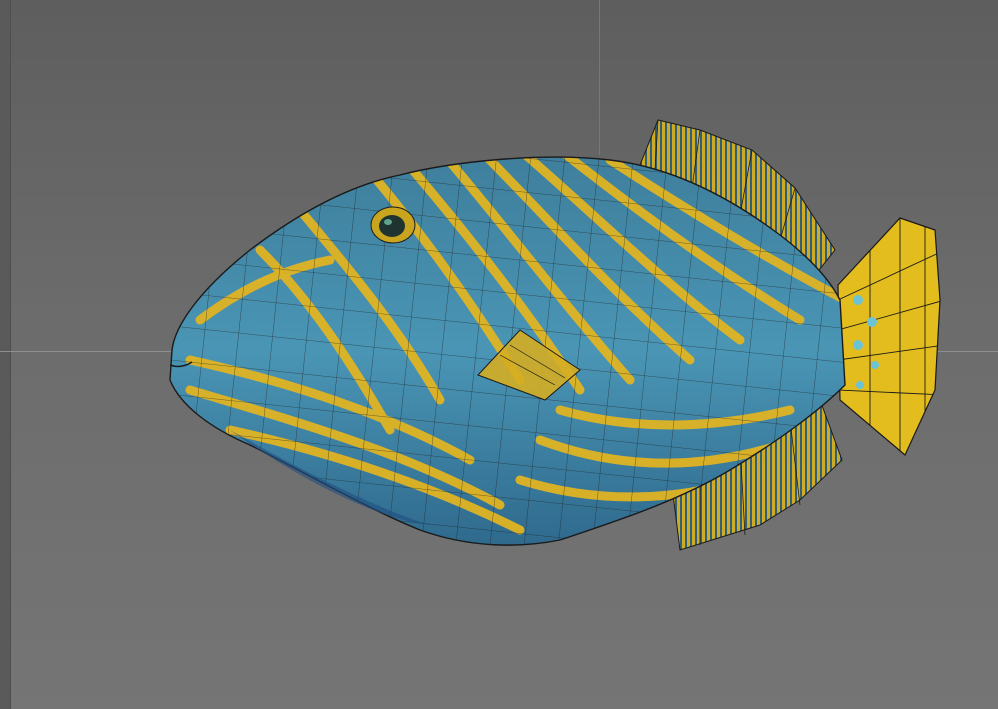 The height and width of the screenshot is (709, 998). What do you see at coordinates (889, 336) in the screenshot?
I see `tail-fin` at bounding box center [889, 336].